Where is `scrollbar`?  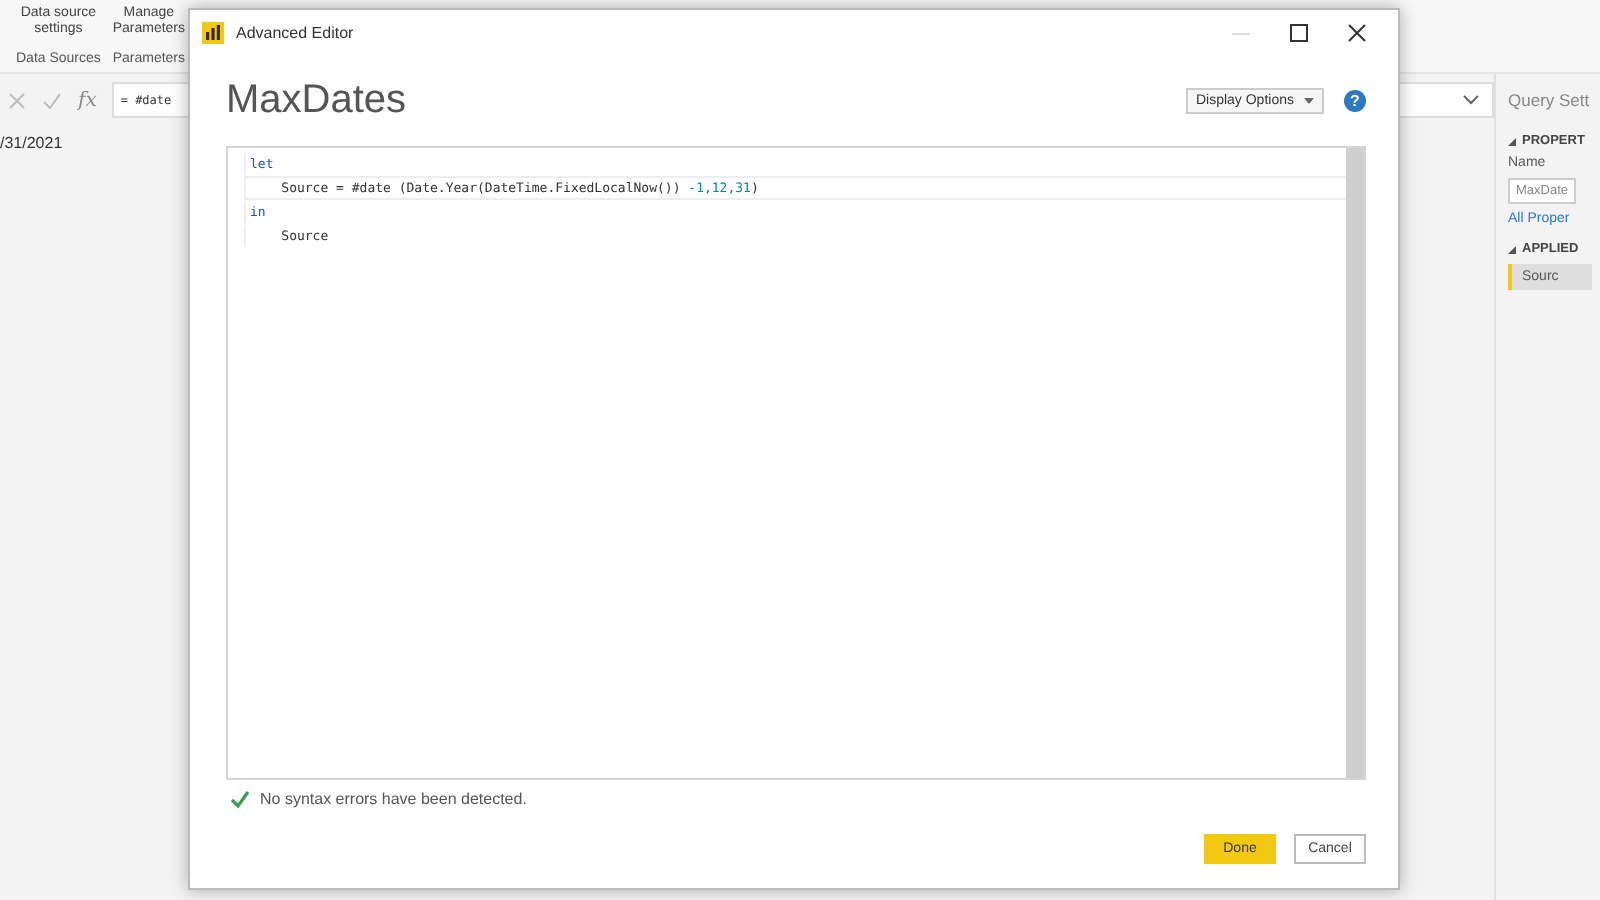
scrollbar is located at coordinates (1355, 463).